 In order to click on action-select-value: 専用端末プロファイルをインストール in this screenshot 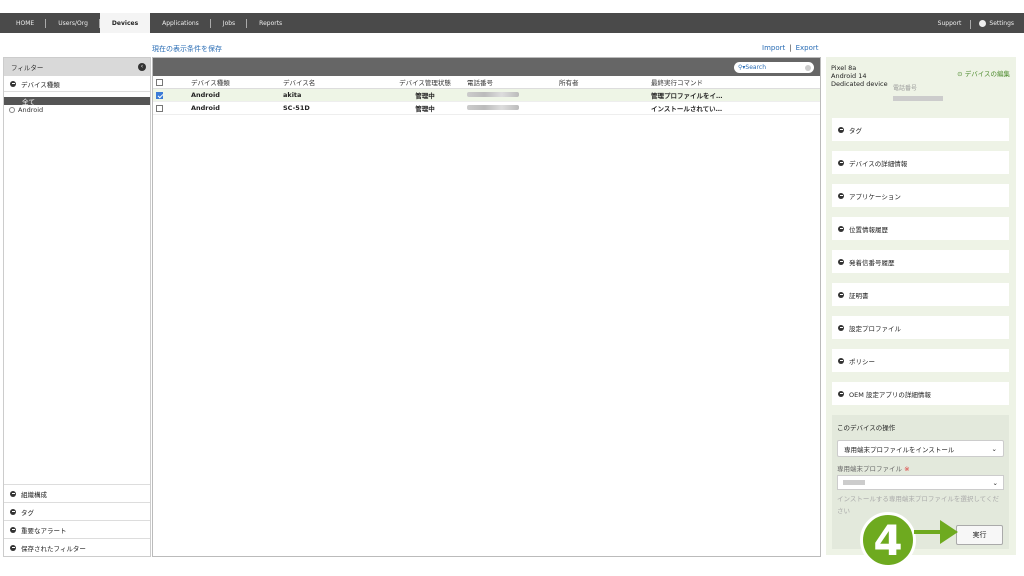, I will do `click(899, 449)`.